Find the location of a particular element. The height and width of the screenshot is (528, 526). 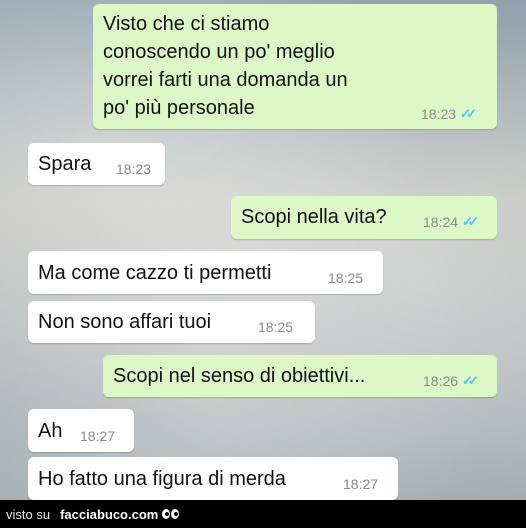

message-bubble-outgoing: Scopi nella vita? 18:24 ✓✓ is located at coordinates (364, 217).